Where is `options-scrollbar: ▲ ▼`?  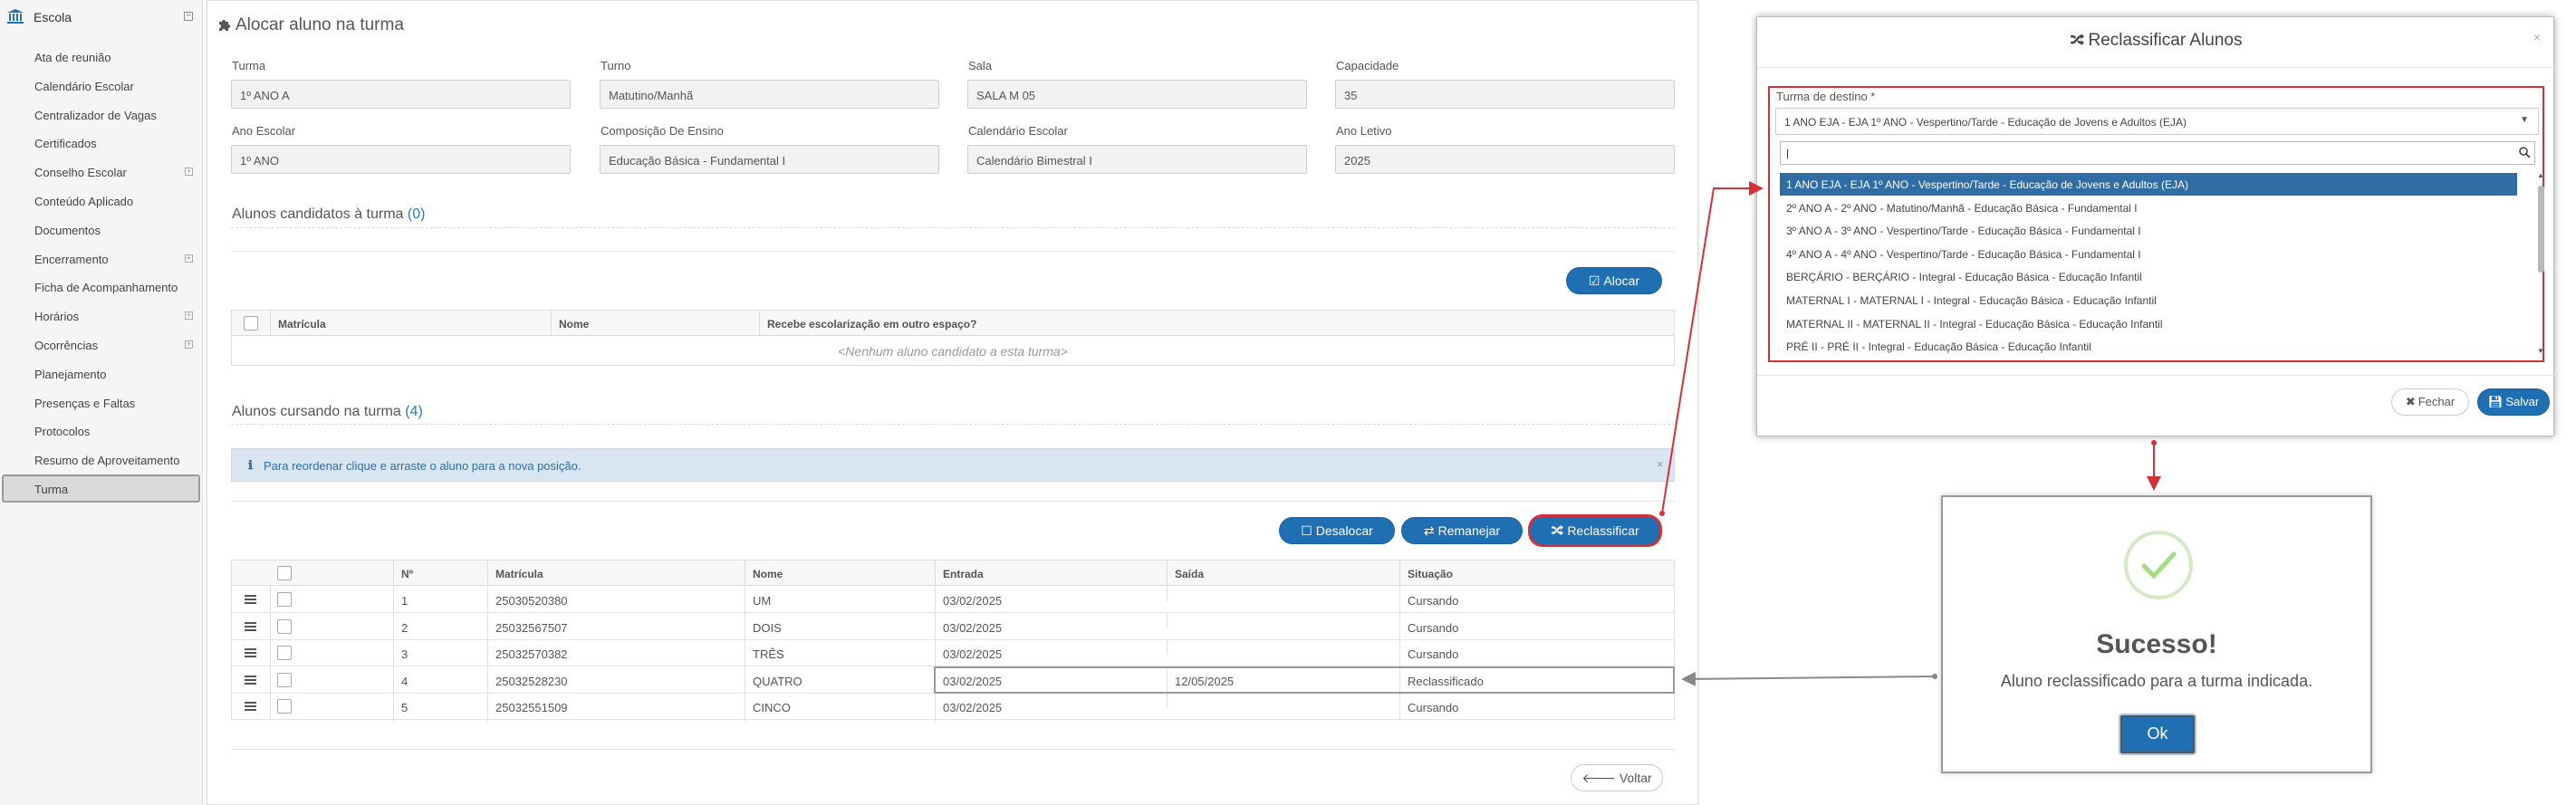 options-scrollbar: ▲ ▼ is located at coordinates (2541, 263).